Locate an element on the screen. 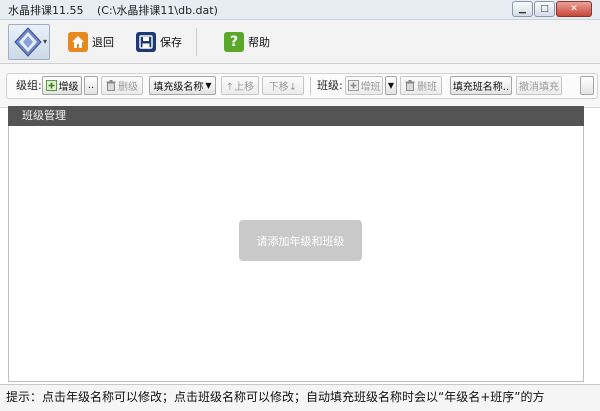 The image size is (600, 411). add-class-label: 增班 is located at coordinates (370, 87).